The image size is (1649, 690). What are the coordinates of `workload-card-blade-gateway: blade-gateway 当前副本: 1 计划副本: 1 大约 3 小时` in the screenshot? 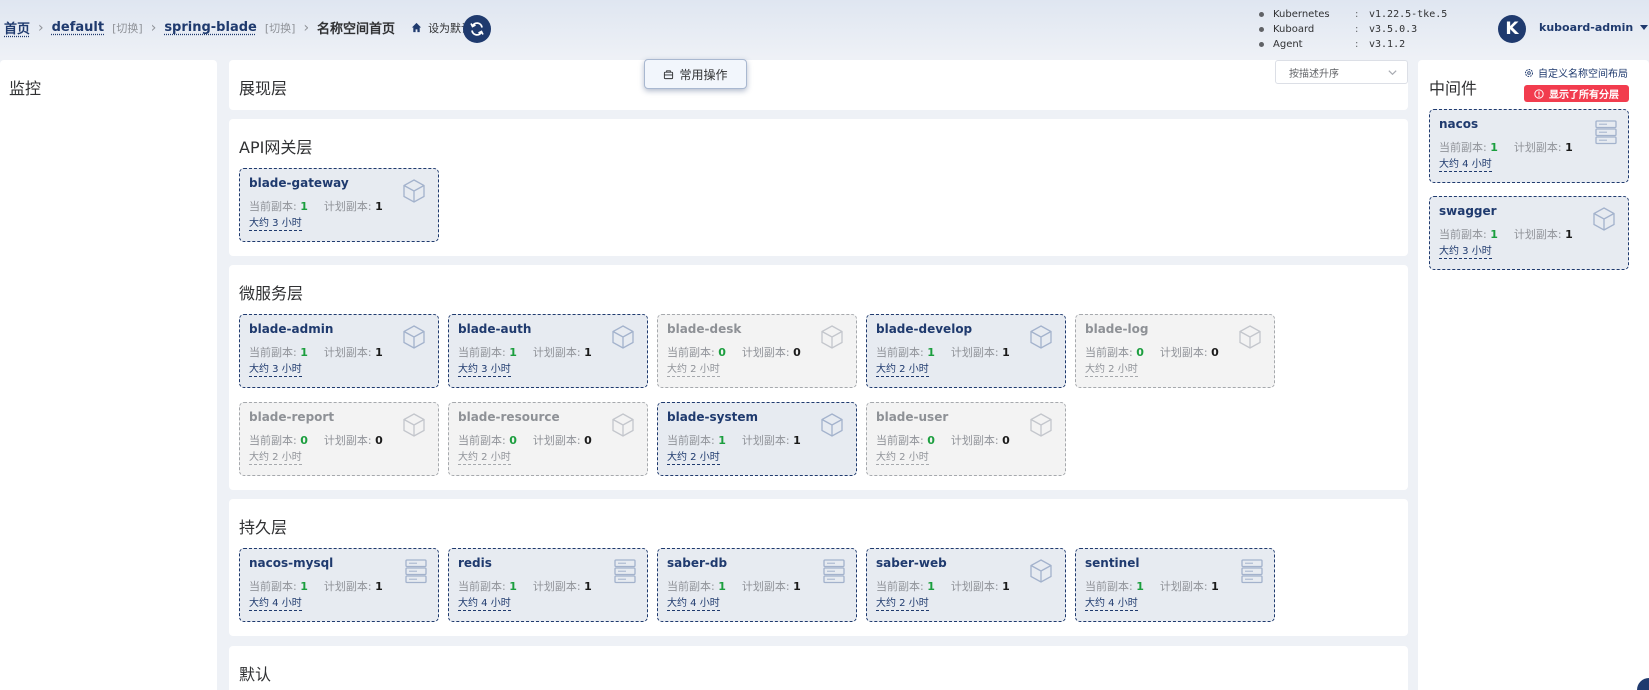 It's located at (339, 205).